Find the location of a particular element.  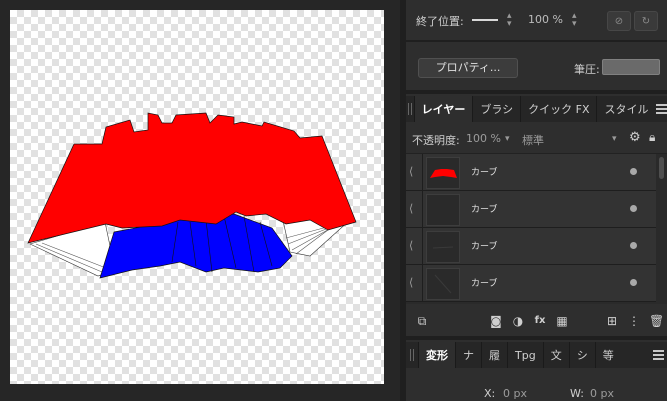

group-icon: ⋮ is located at coordinates (634, 321).